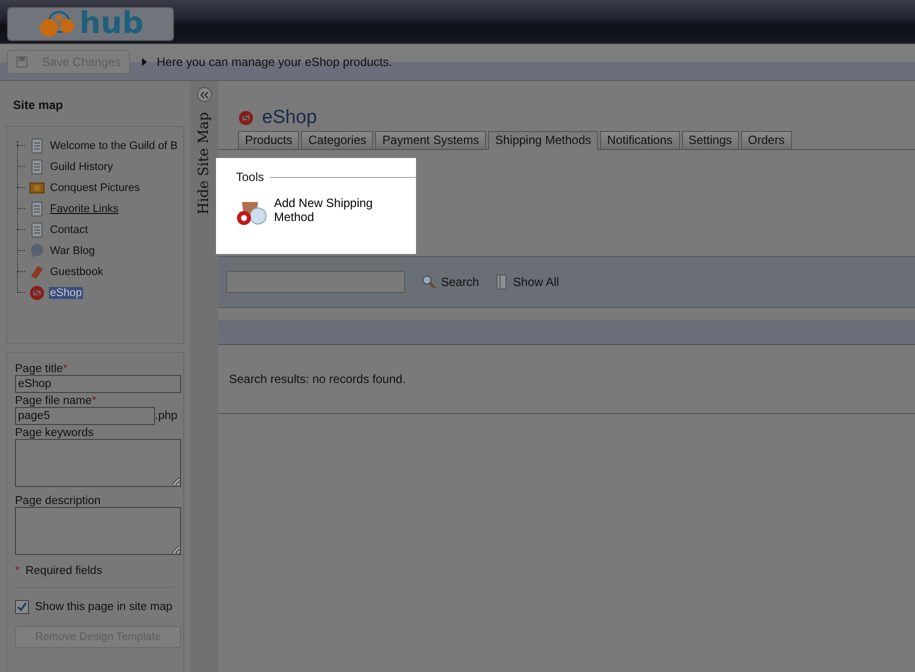 This screenshot has height=672, width=915. What do you see at coordinates (310, 212) in the screenshot?
I see `add-shipping-method-button: Add New Shipping Method` at bounding box center [310, 212].